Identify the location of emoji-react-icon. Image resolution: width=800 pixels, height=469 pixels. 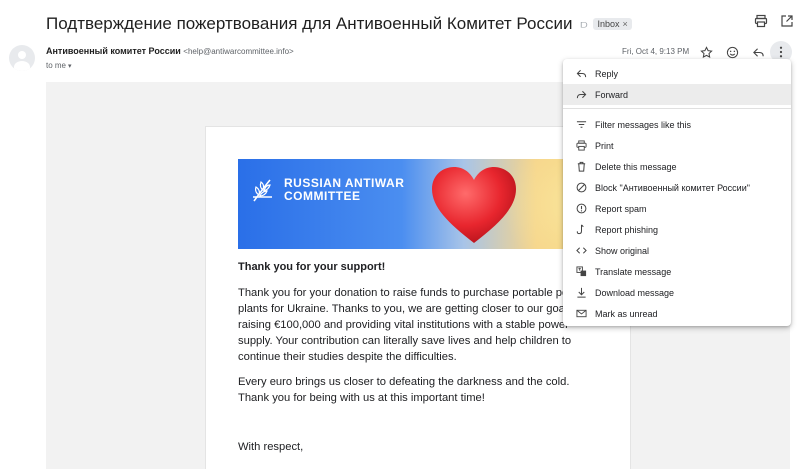
(732, 52).